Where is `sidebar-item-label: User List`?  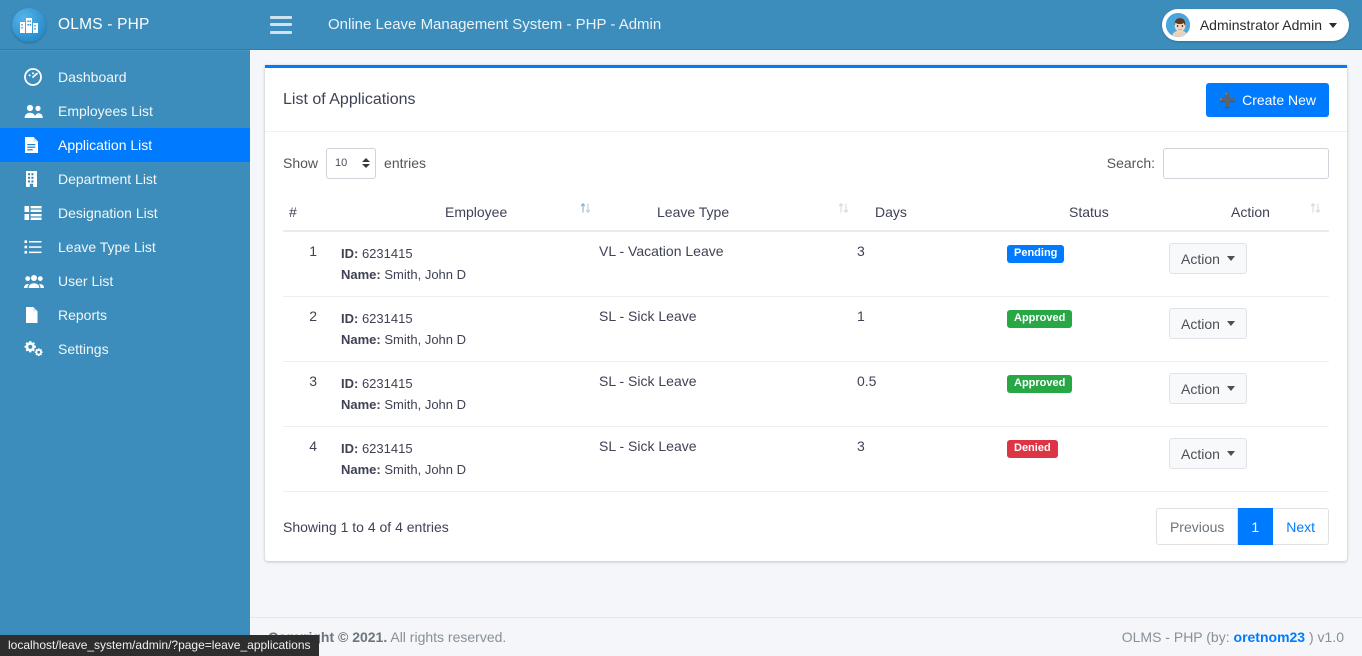 sidebar-item-label: User List is located at coordinates (86, 281).